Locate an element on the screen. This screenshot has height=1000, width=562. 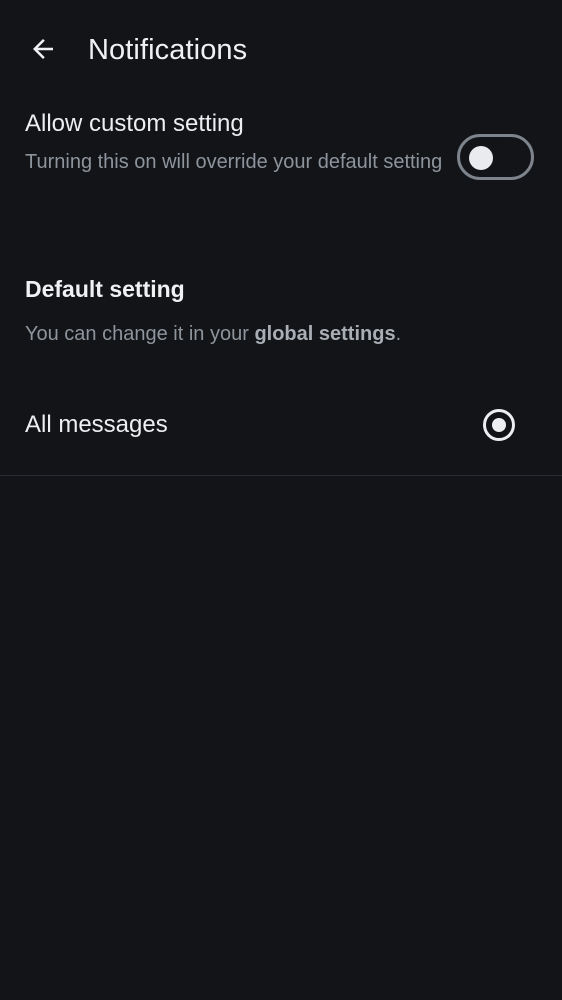
allow-custom-setting-title: Allow custom setting is located at coordinates (134, 123).